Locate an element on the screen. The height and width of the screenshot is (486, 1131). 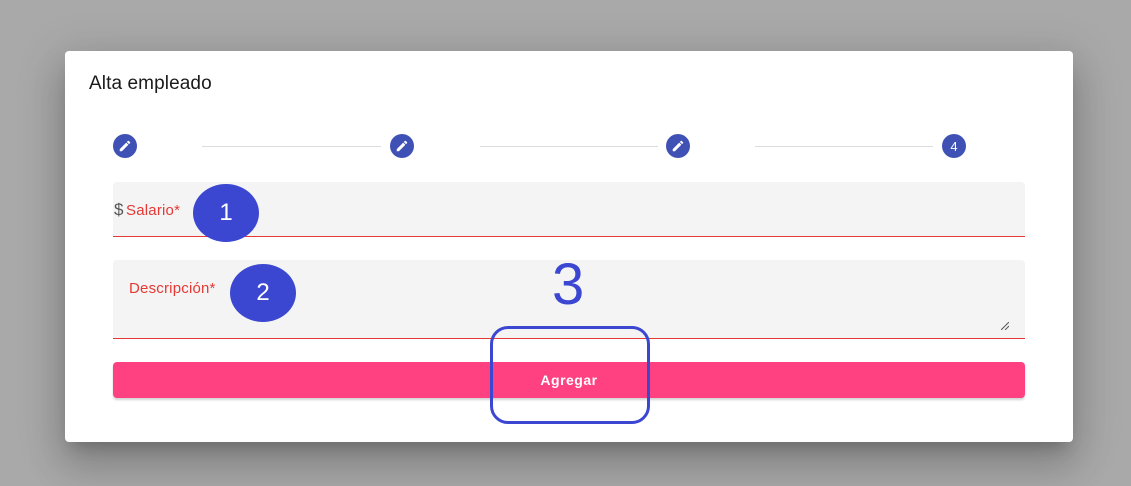
step-4-label: 4 is located at coordinates (954, 146).